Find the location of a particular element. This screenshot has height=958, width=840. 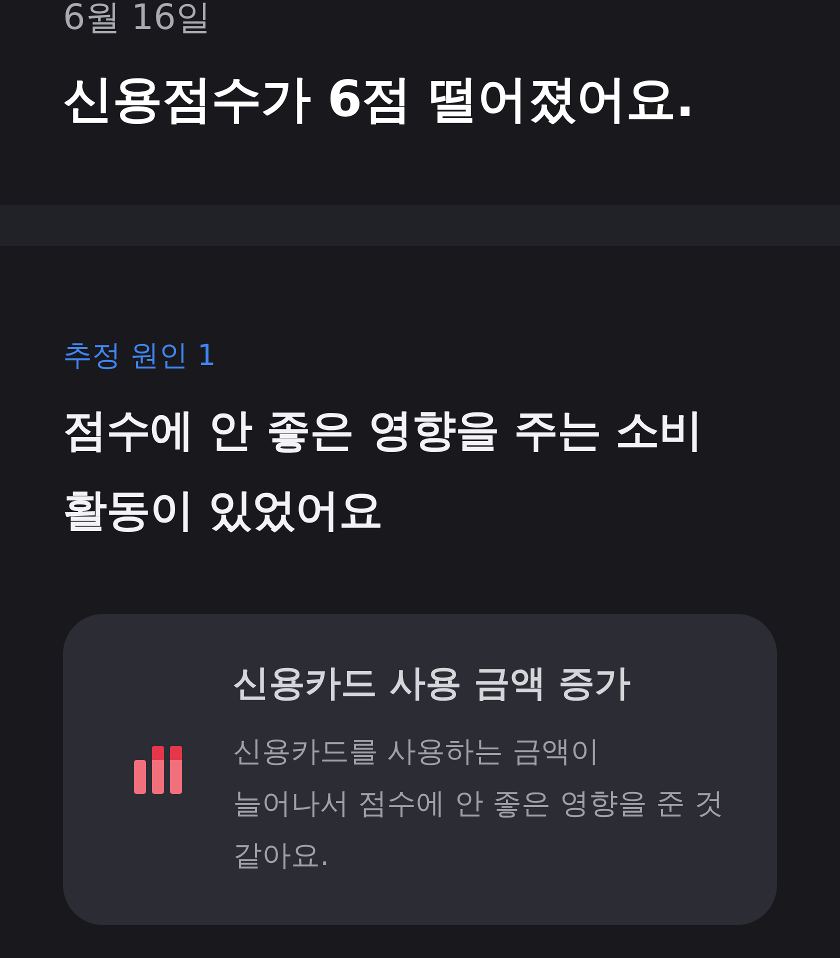

card-description: 신용카드를 사용하는 금액이 늘어나서 점수에 안 좋은 영향을 준 것 같아요. is located at coordinates (478, 803).